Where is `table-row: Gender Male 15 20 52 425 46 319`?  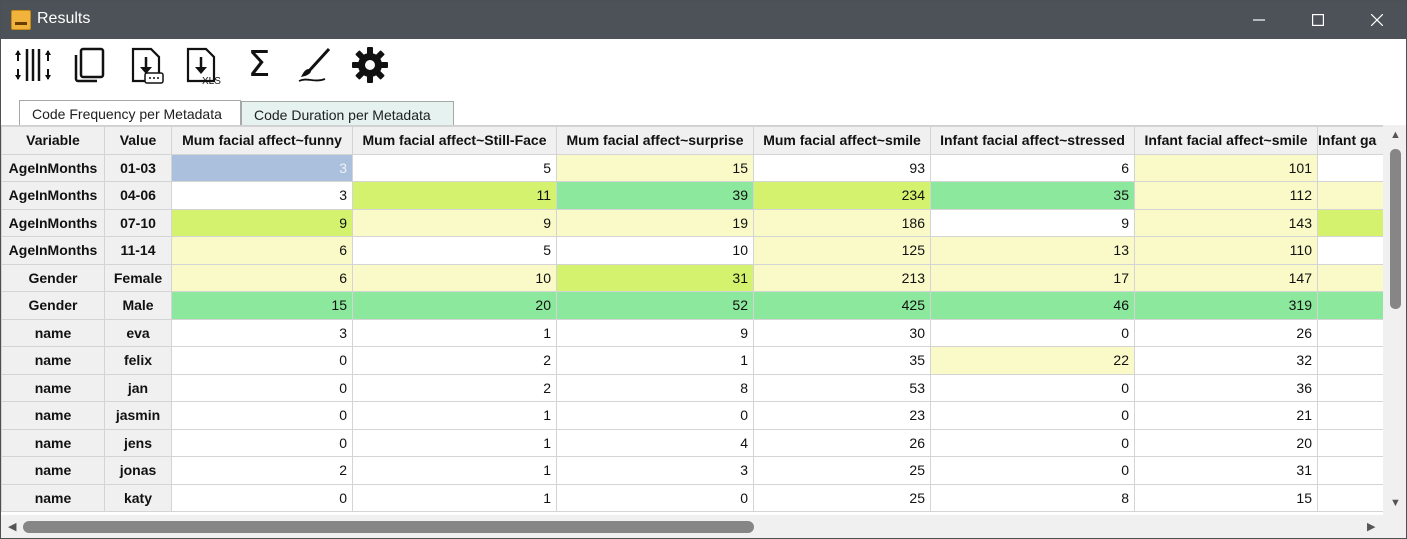
table-row: Gender Male 15 20 52 425 46 319 is located at coordinates (694, 305).